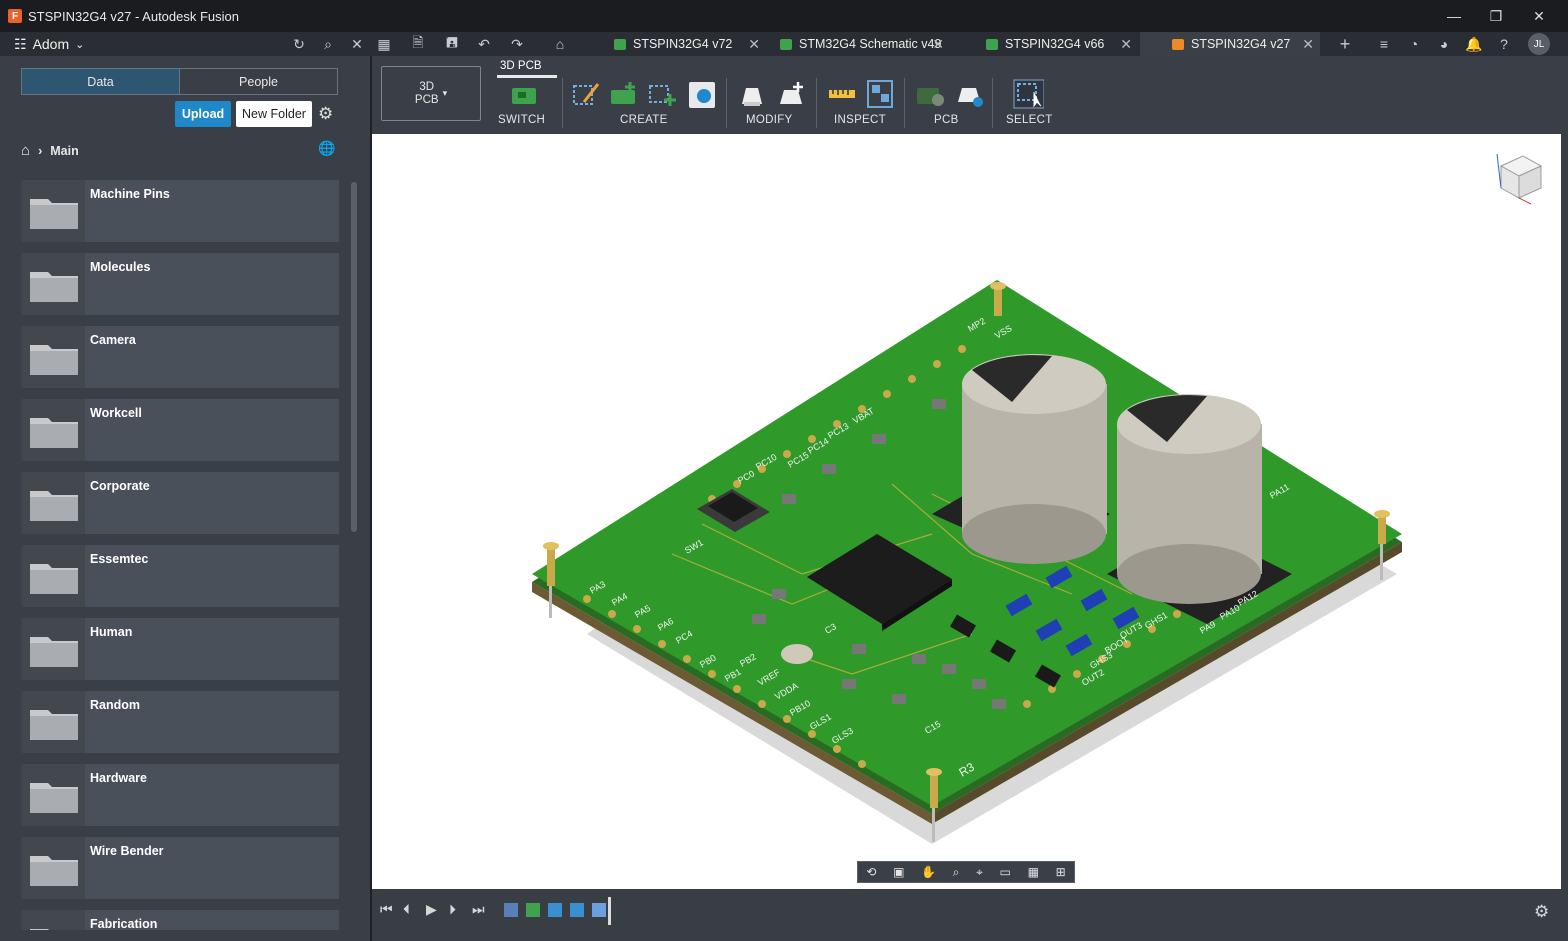 This screenshot has height=941, width=1568. I want to click on doc-tab-2: STM32G4 Schematic v49 ✕, so click(861, 44).